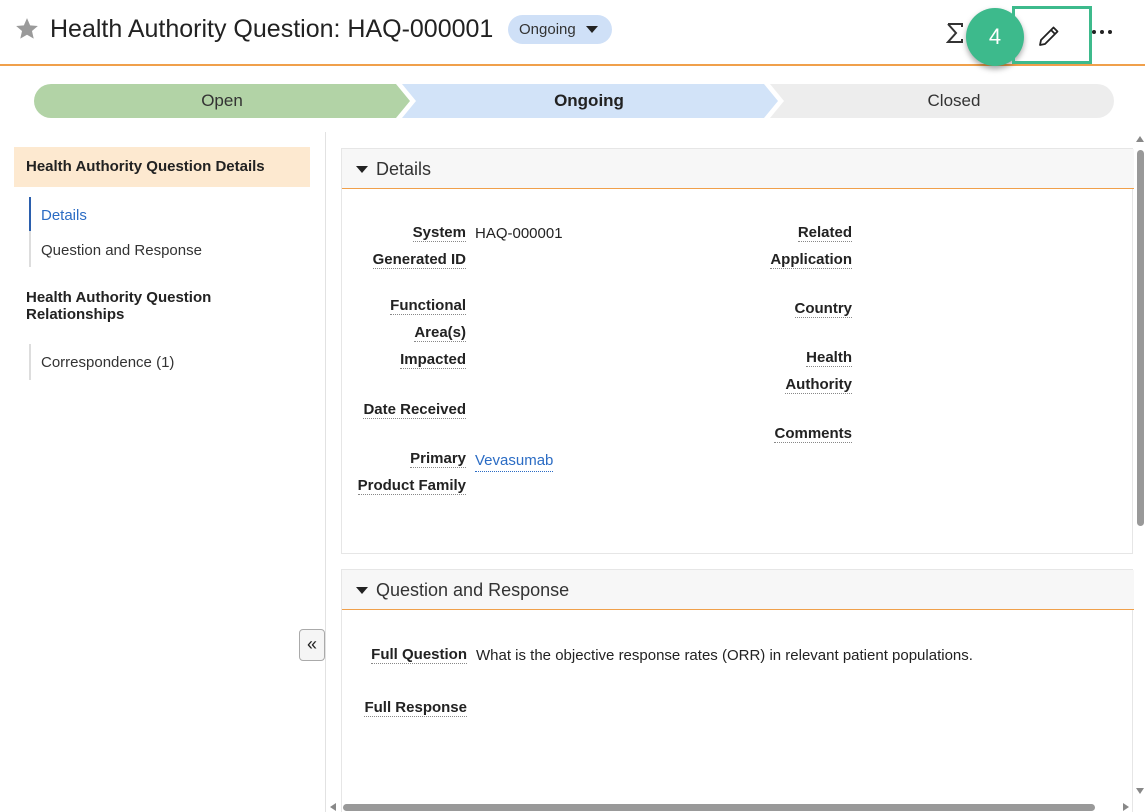 Image resolution: width=1145 pixels, height=812 pixels. What do you see at coordinates (333, 807) in the screenshot?
I see `scroll-left-icon` at bounding box center [333, 807].